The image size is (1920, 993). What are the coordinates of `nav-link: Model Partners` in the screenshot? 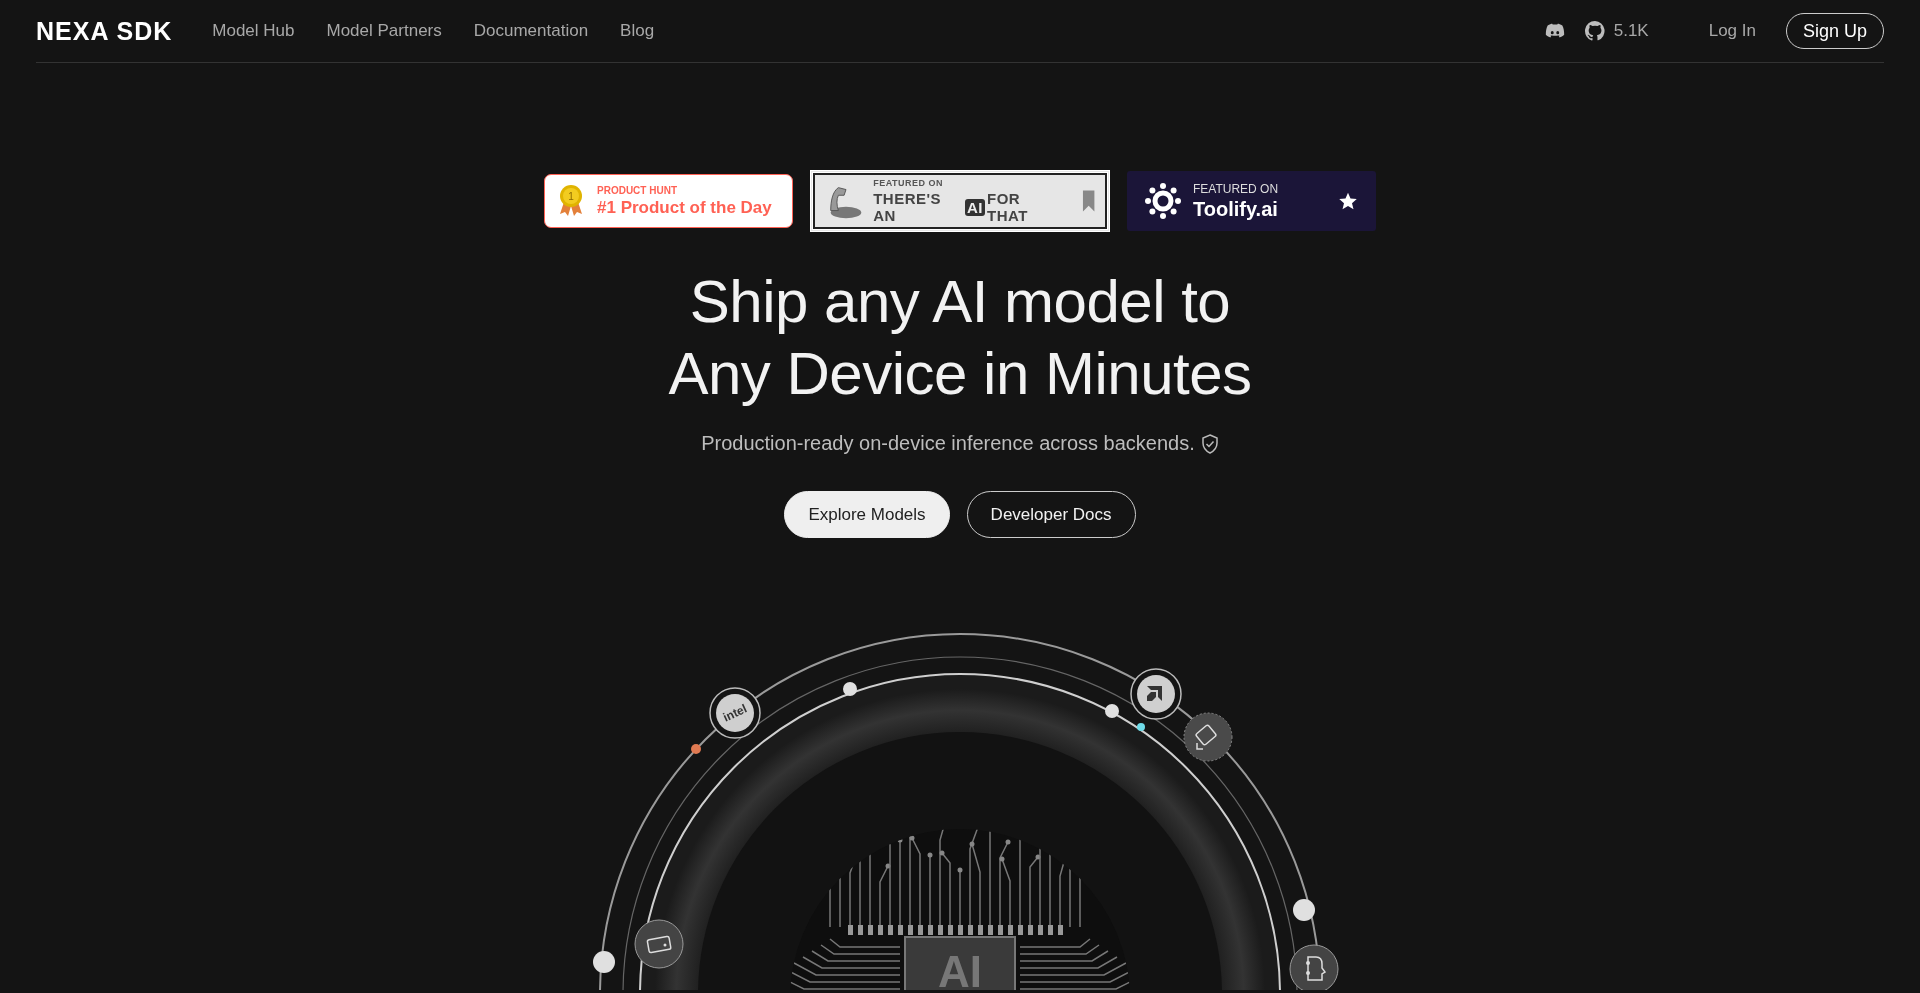 It's located at (384, 30).